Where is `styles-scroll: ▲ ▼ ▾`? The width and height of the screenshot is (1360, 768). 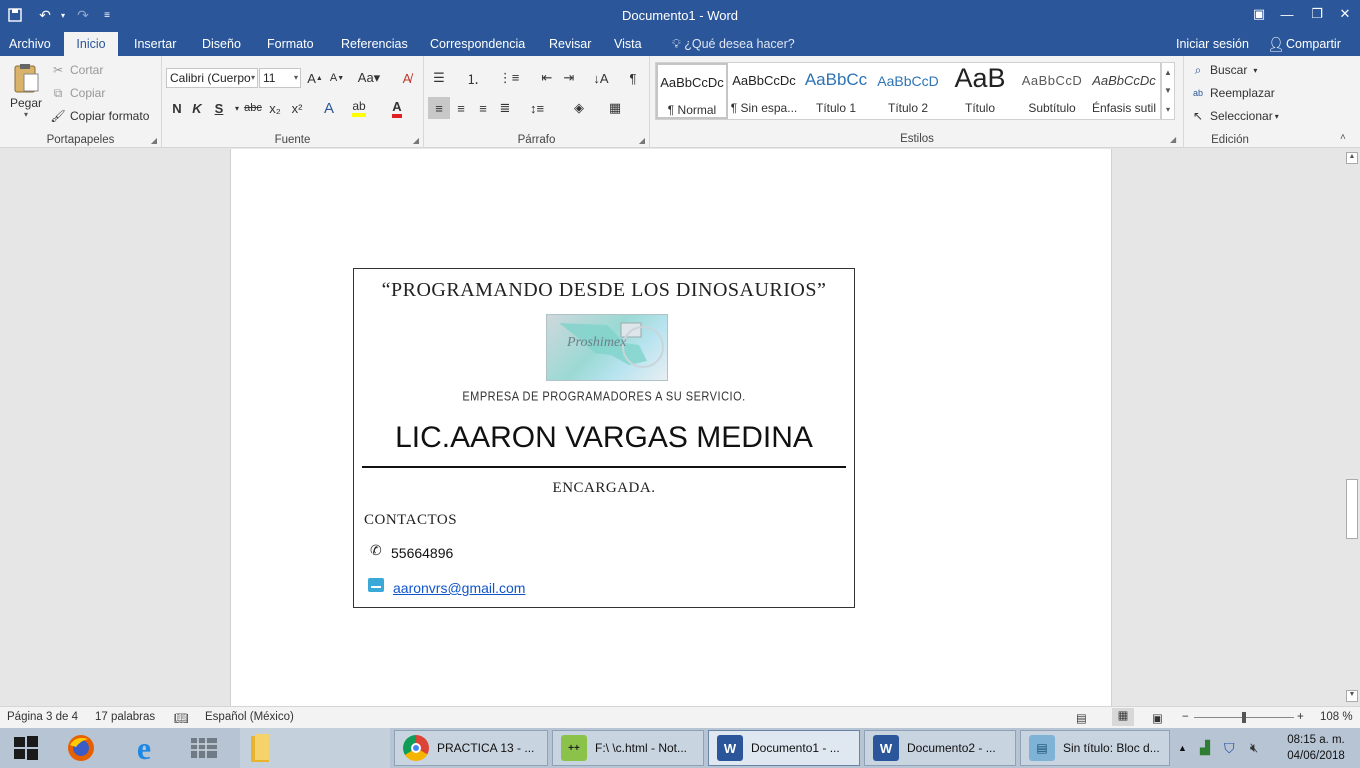
styles-scroll: ▲ ▼ ▾ is located at coordinates (1168, 91).